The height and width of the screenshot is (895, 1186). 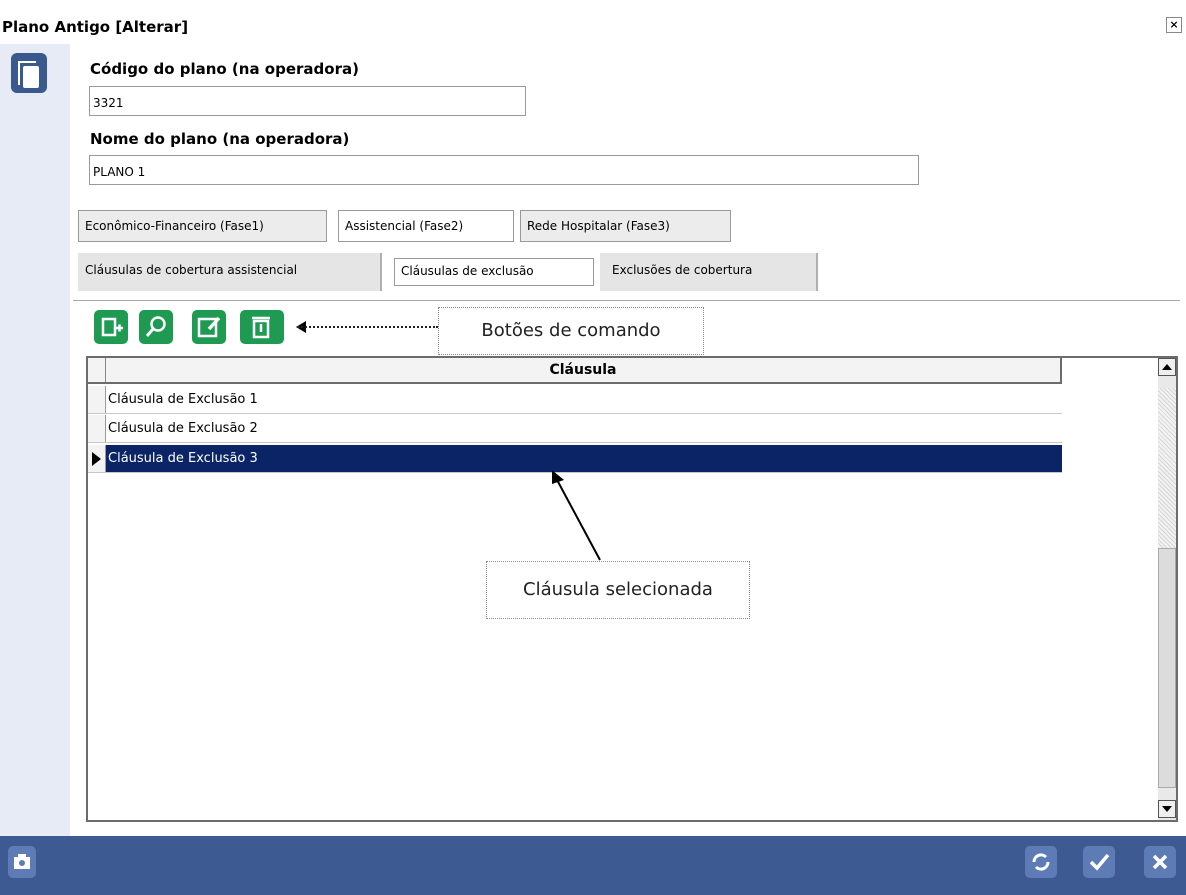 I want to click on chevron-down-icon, so click(x=1167, y=809).